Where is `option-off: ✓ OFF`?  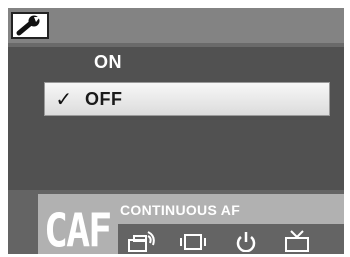
option-off: ✓ OFF is located at coordinates (187, 99).